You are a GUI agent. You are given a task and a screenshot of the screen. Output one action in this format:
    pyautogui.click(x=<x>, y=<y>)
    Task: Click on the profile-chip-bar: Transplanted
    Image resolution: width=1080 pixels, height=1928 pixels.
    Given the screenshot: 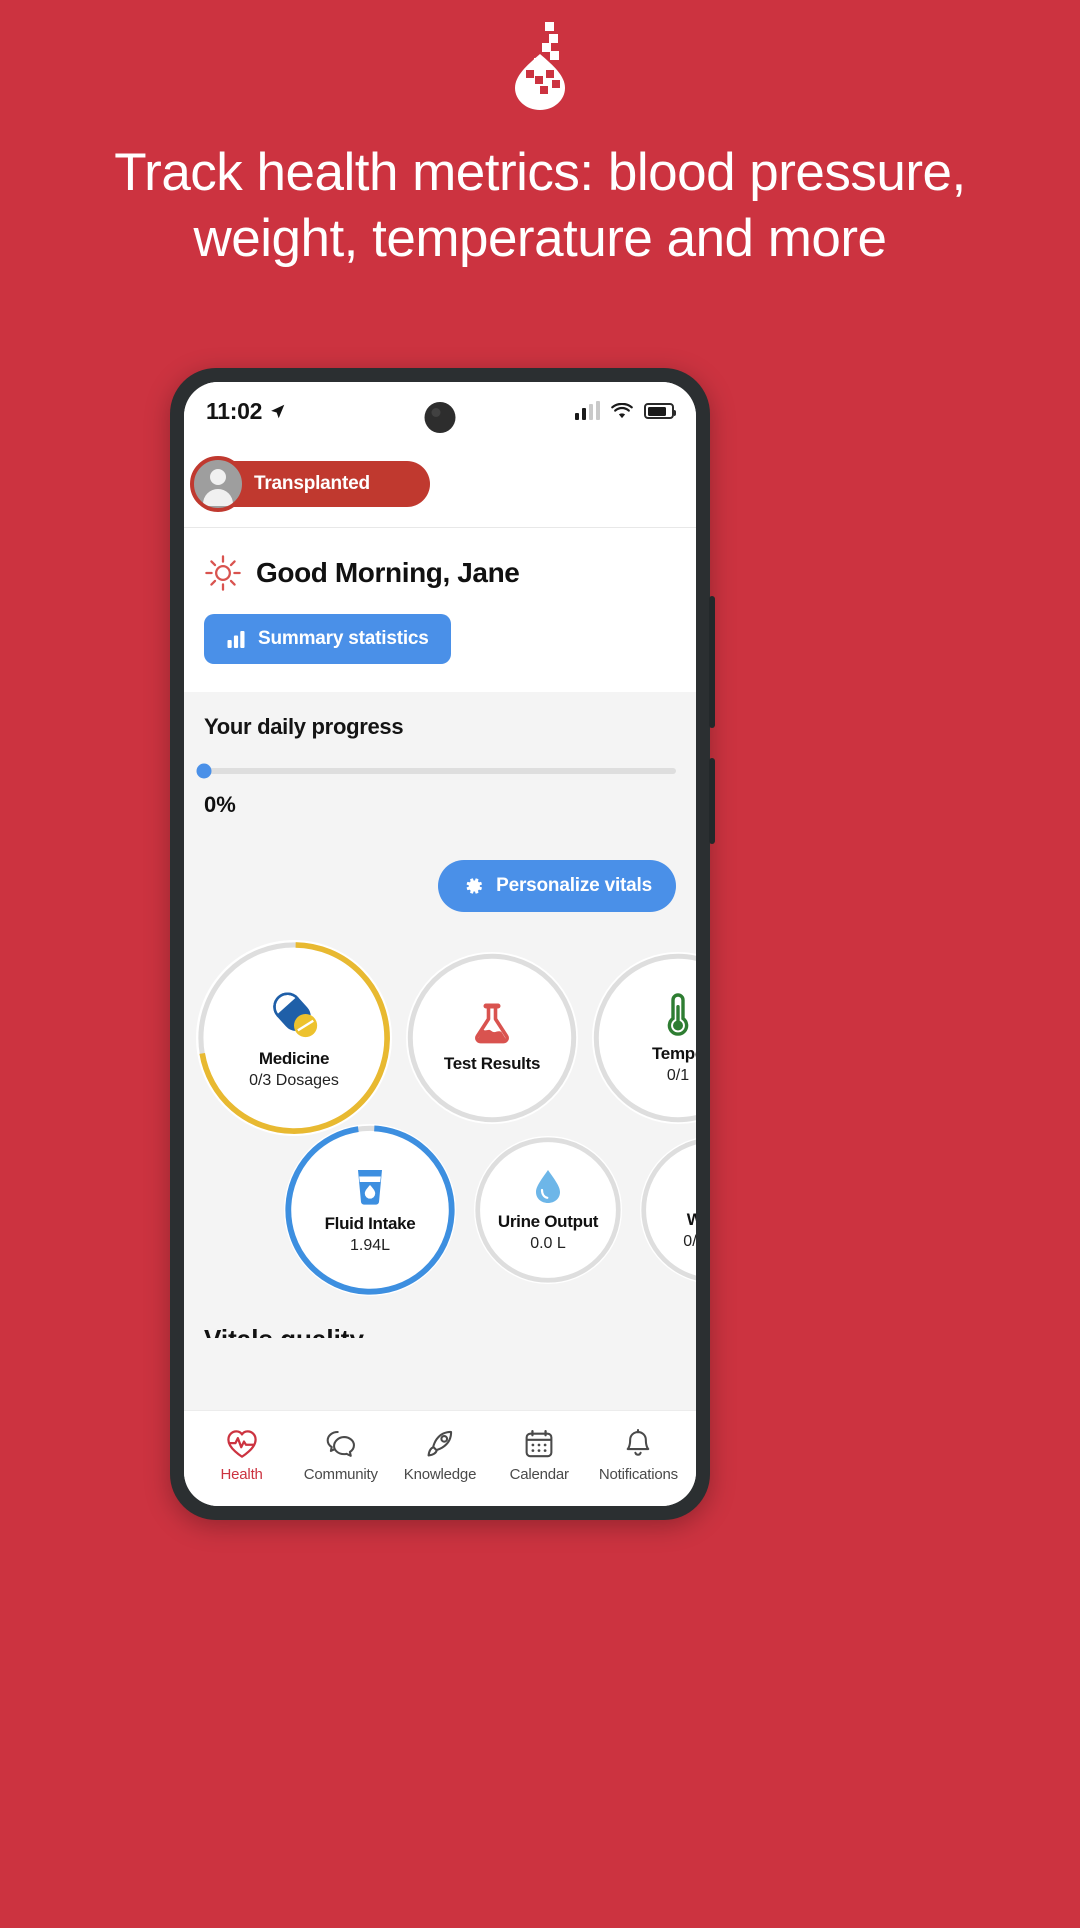 What is the action you would take?
    pyautogui.click(x=440, y=484)
    